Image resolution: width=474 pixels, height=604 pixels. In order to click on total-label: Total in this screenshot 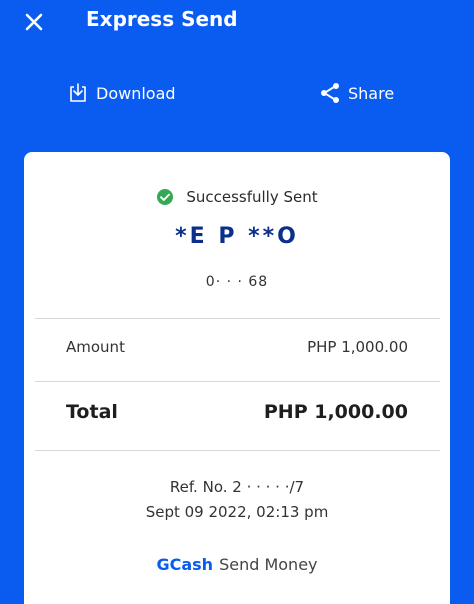, I will do `click(92, 412)`.